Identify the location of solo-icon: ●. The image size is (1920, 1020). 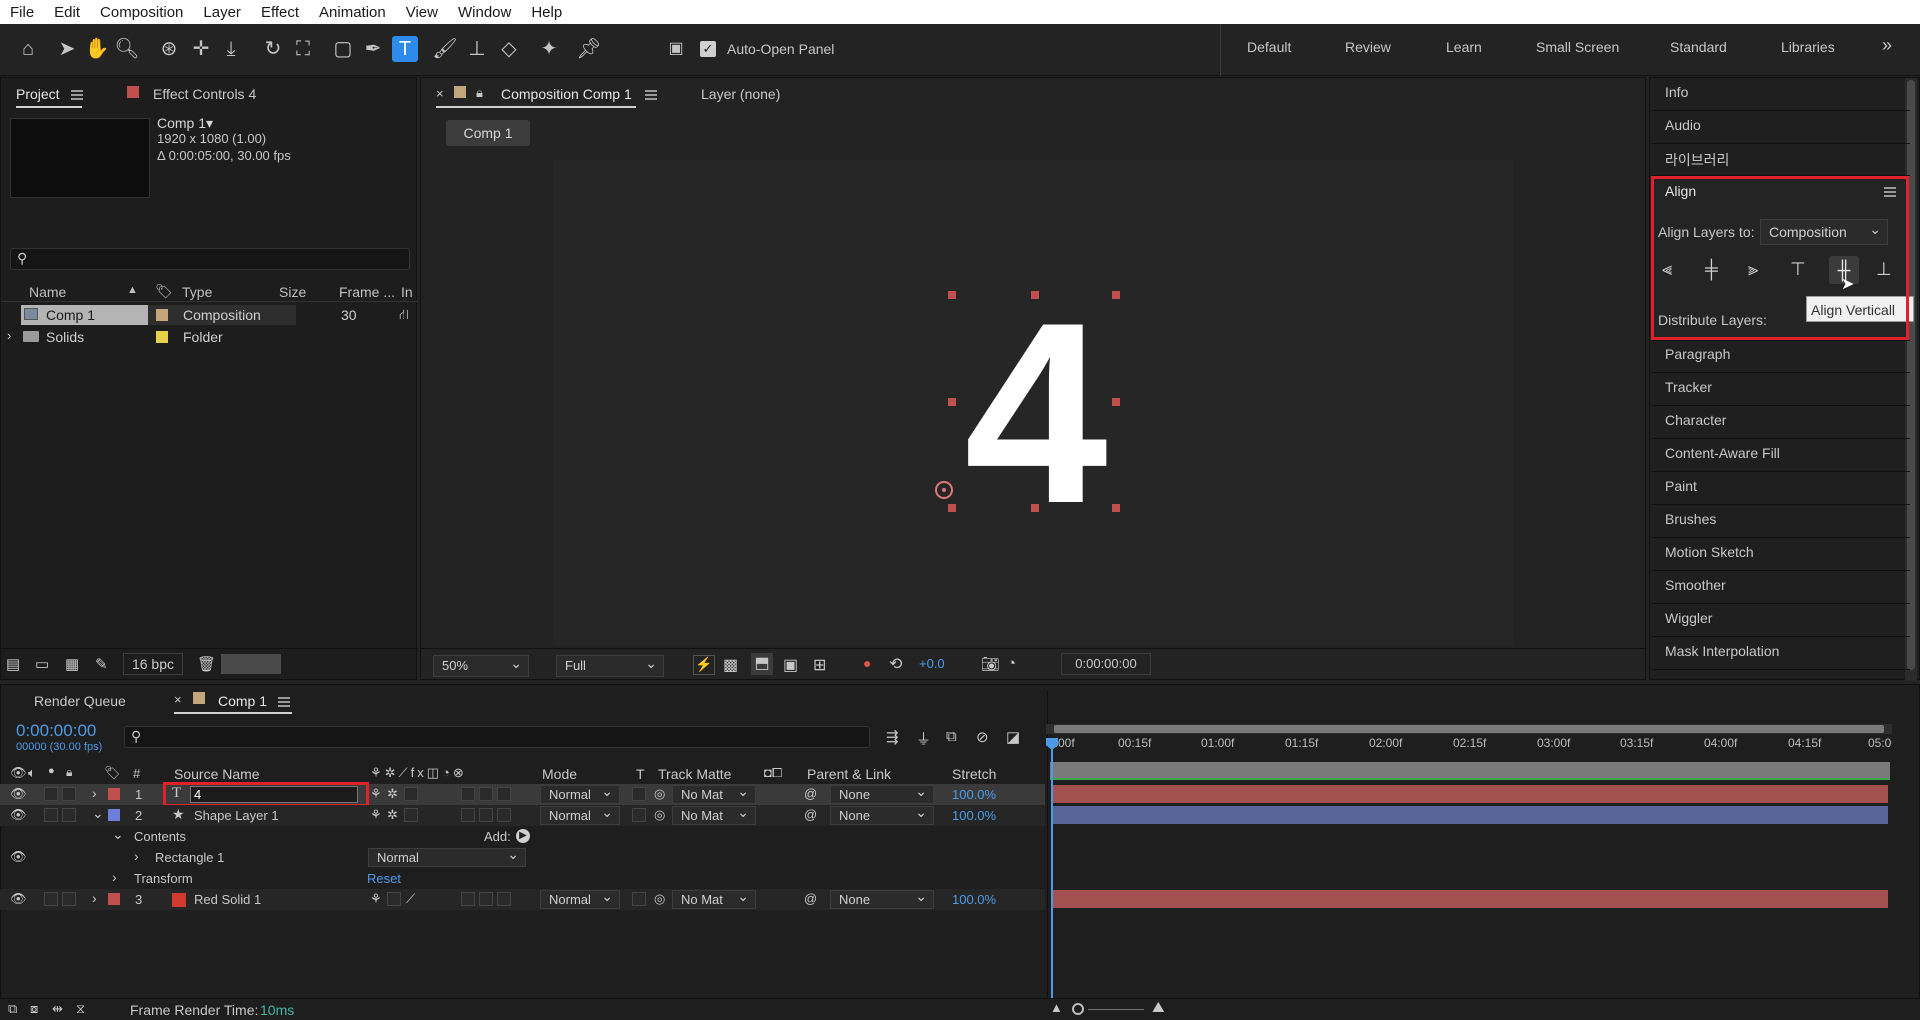
(51, 771).